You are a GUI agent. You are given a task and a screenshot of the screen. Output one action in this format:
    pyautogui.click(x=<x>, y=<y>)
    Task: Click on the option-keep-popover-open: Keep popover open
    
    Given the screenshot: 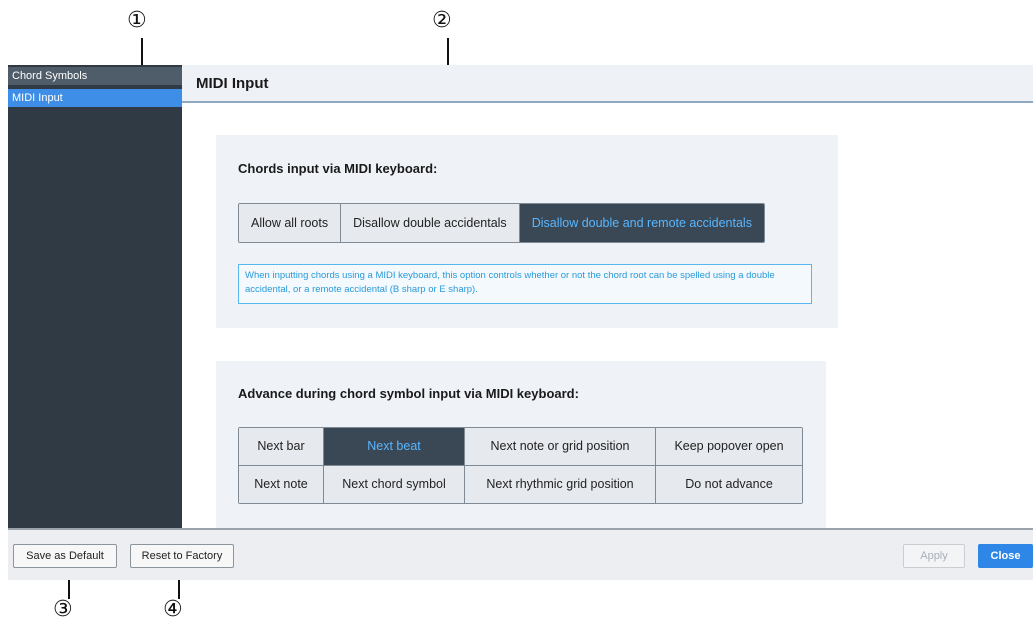 What is the action you would take?
    pyautogui.click(x=729, y=446)
    